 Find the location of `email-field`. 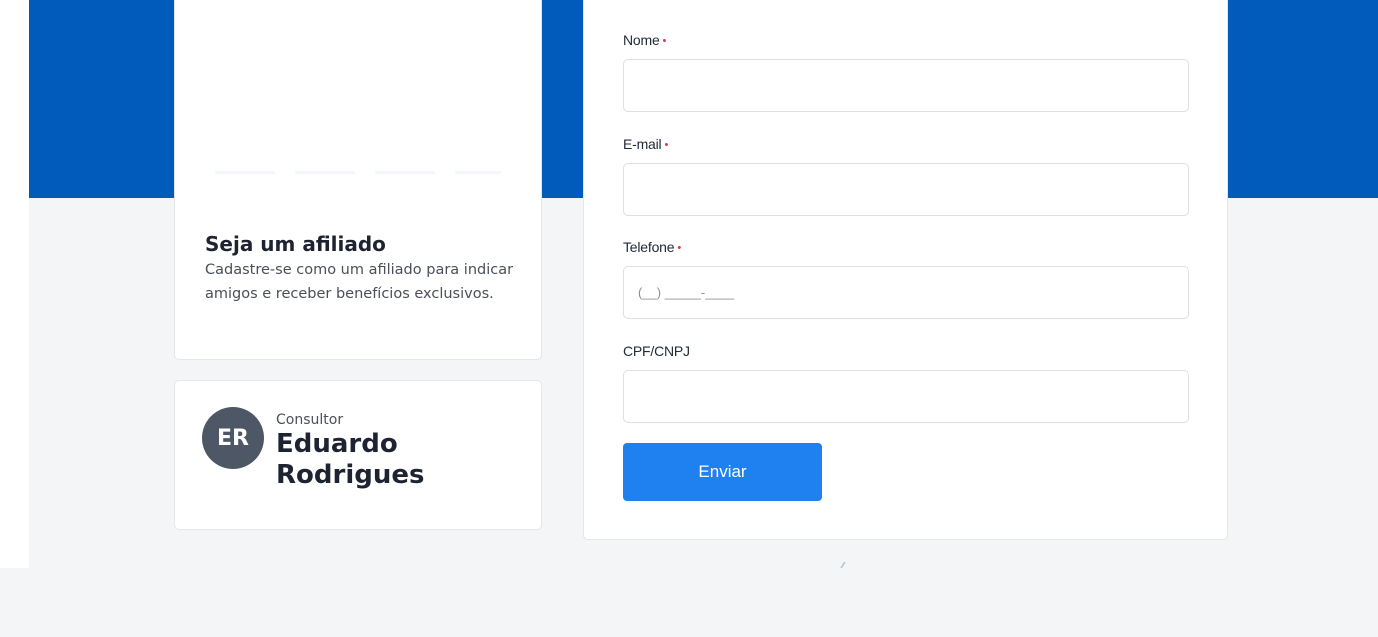

email-field is located at coordinates (906, 189).